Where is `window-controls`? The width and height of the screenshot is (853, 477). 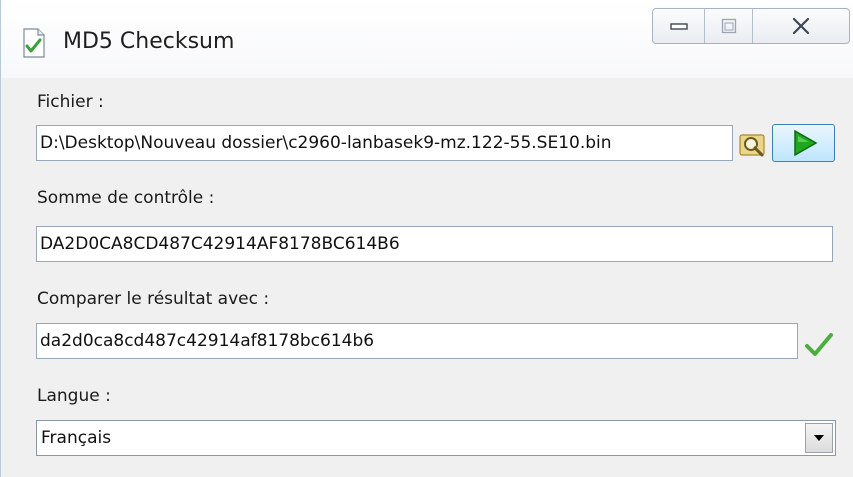
window-controls is located at coordinates (751, 26).